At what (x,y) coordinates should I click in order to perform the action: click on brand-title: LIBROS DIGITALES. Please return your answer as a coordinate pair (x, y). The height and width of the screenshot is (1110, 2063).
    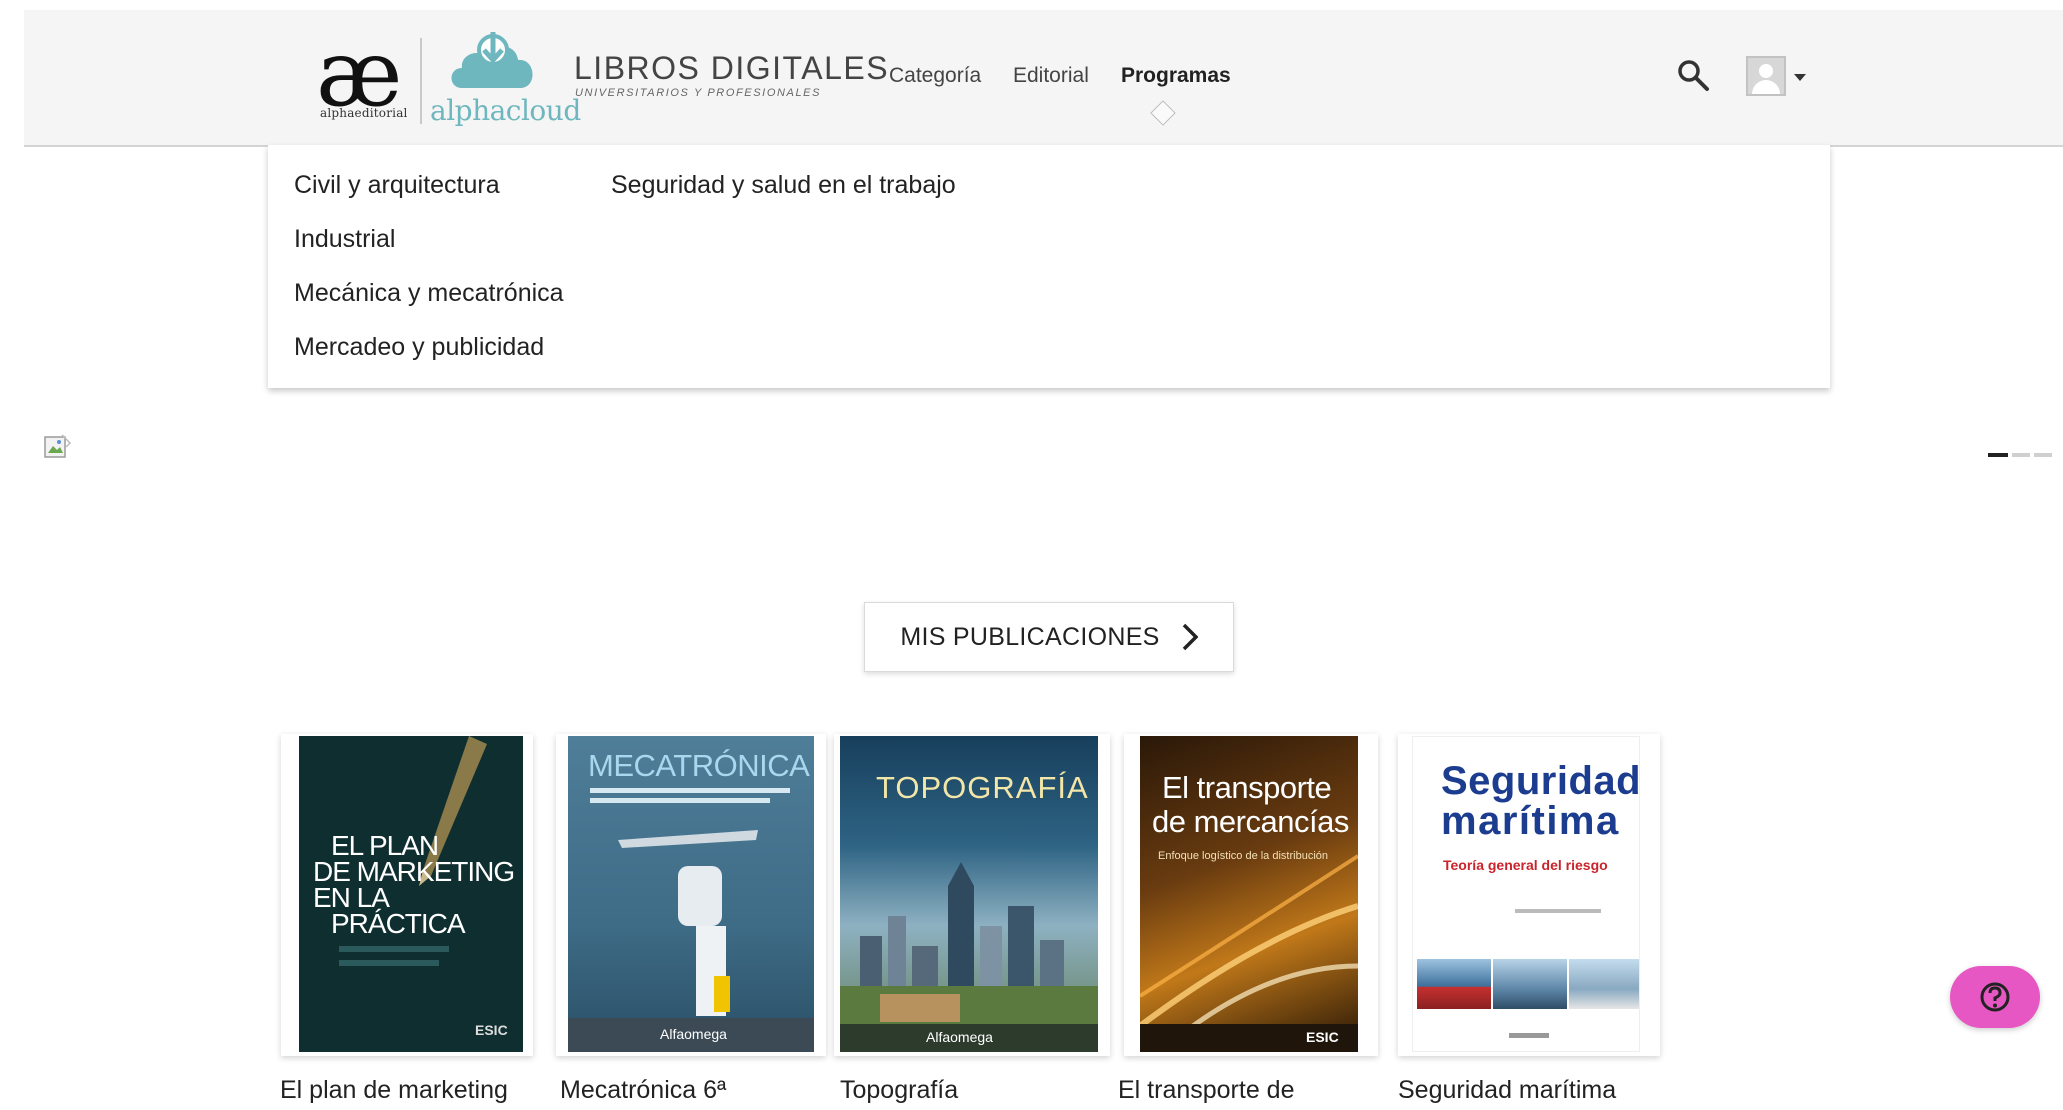
    Looking at the image, I should click on (732, 68).